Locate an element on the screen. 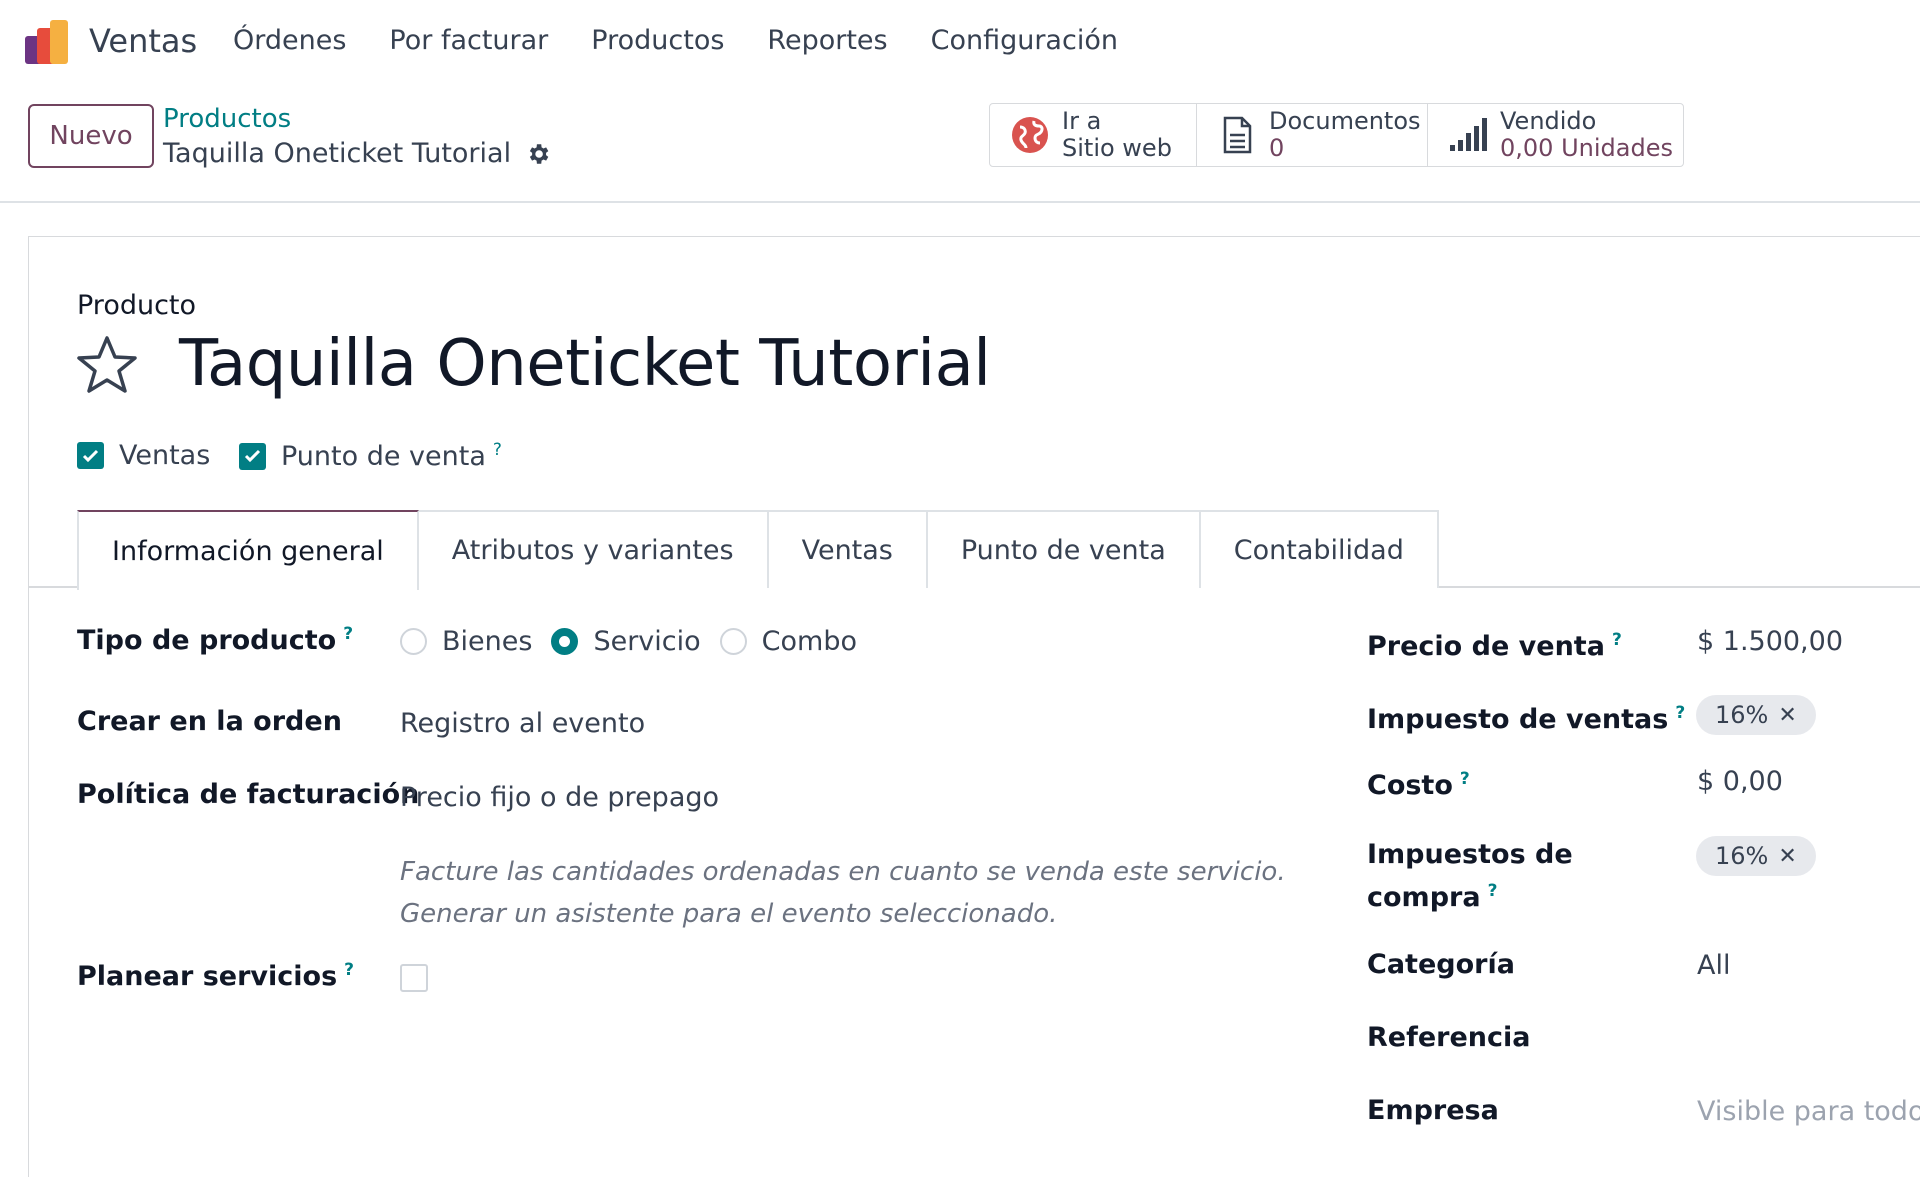 This screenshot has width=1920, height=1177. field-label-purchase-tax: Impuestos de compra? is located at coordinates (1470, 876).